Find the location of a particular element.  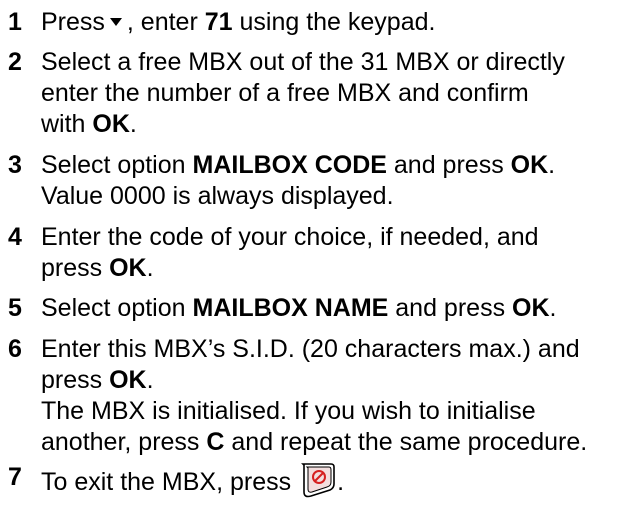

stop-key-icon is located at coordinates (318, 480).